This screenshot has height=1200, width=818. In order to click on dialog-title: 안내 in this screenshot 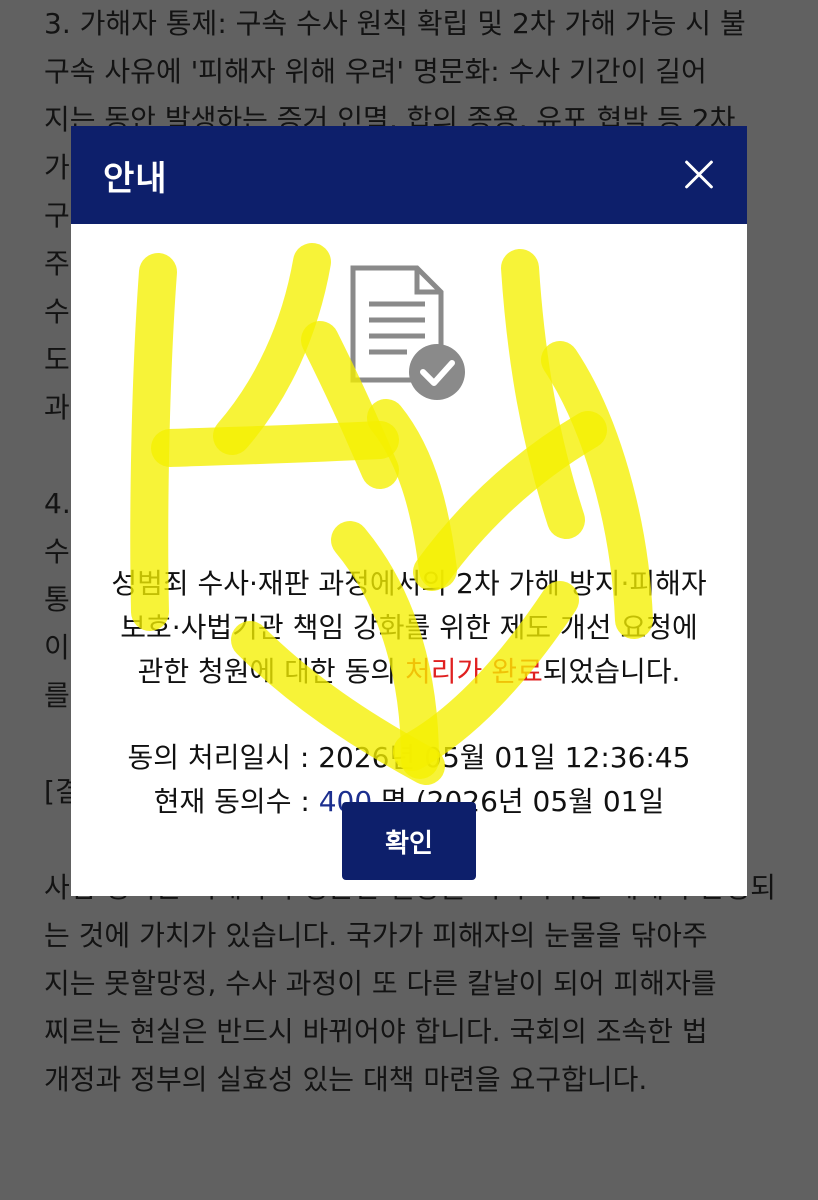, I will do `click(135, 178)`.